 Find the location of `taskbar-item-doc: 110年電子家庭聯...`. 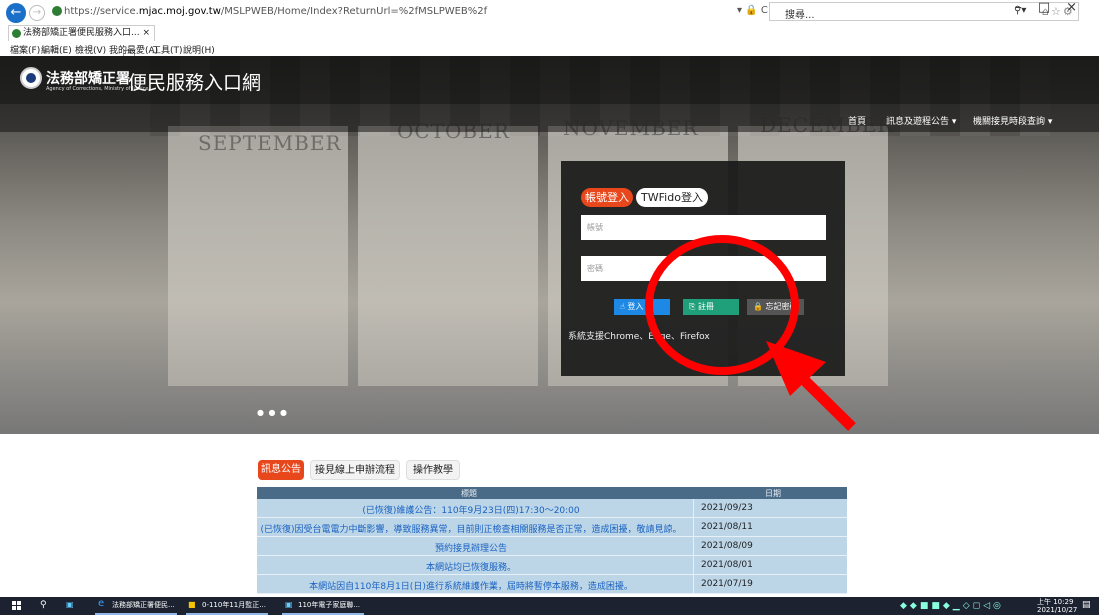

taskbar-item-doc: 110年電子家庭聯... is located at coordinates (329, 605).